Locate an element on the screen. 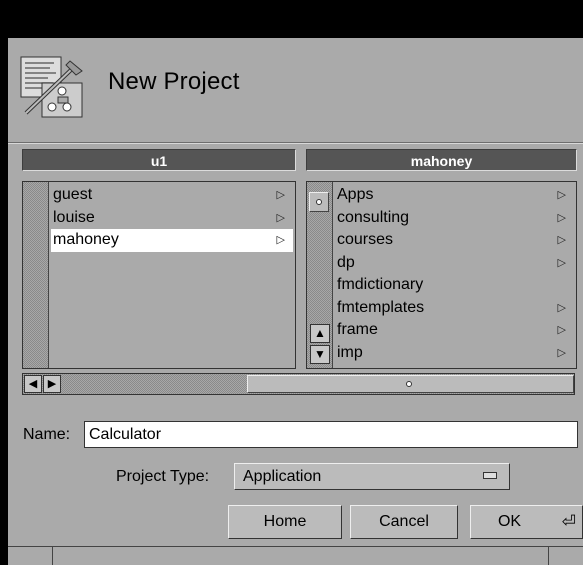  list-item-label: fmdictionary is located at coordinates (380, 284).